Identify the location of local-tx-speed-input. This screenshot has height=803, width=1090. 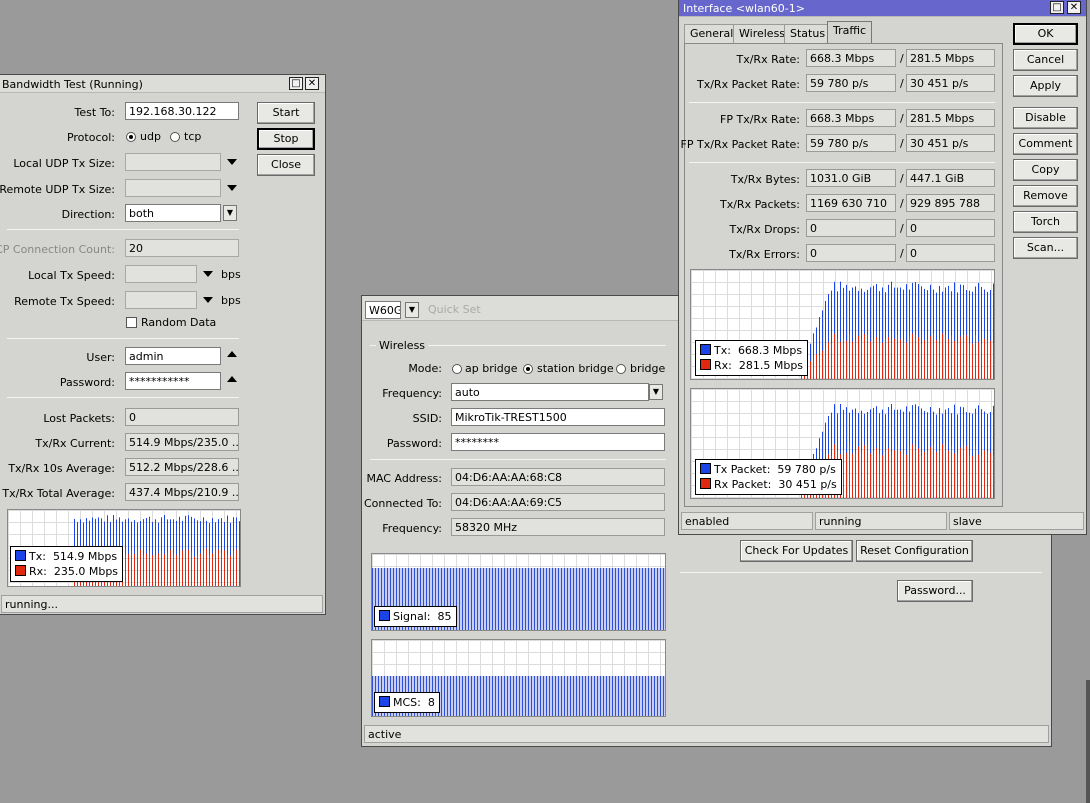
(161, 274).